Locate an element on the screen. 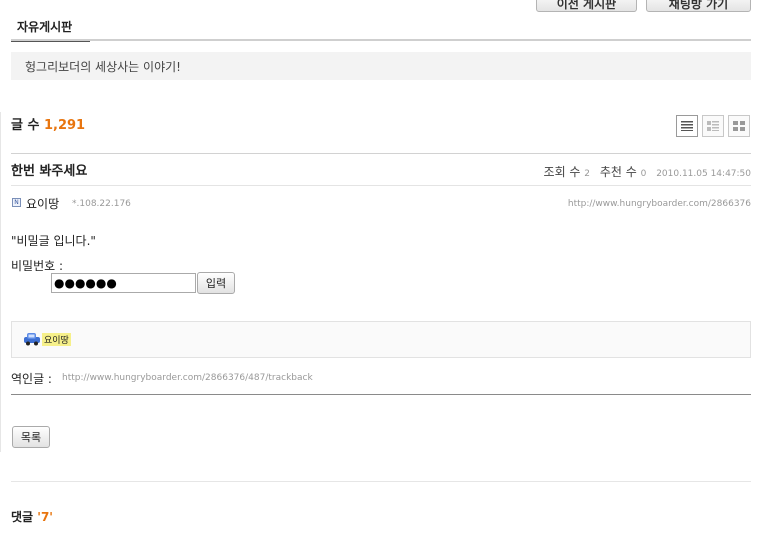 The width and height of the screenshot is (765, 536). post-header-rule is located at coordinates (381, 185).